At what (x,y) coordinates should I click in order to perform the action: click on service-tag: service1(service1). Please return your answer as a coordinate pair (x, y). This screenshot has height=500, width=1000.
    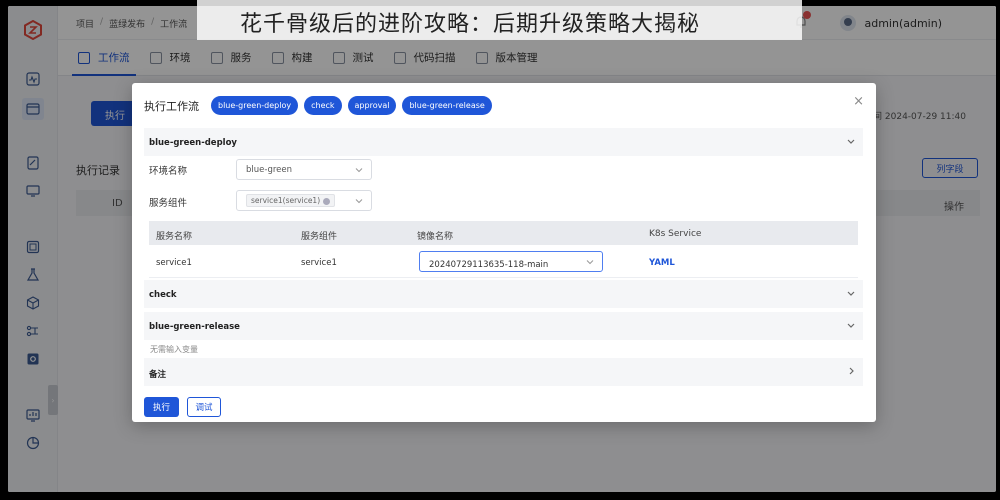
    Looking at the image, I should click on (291, 200).